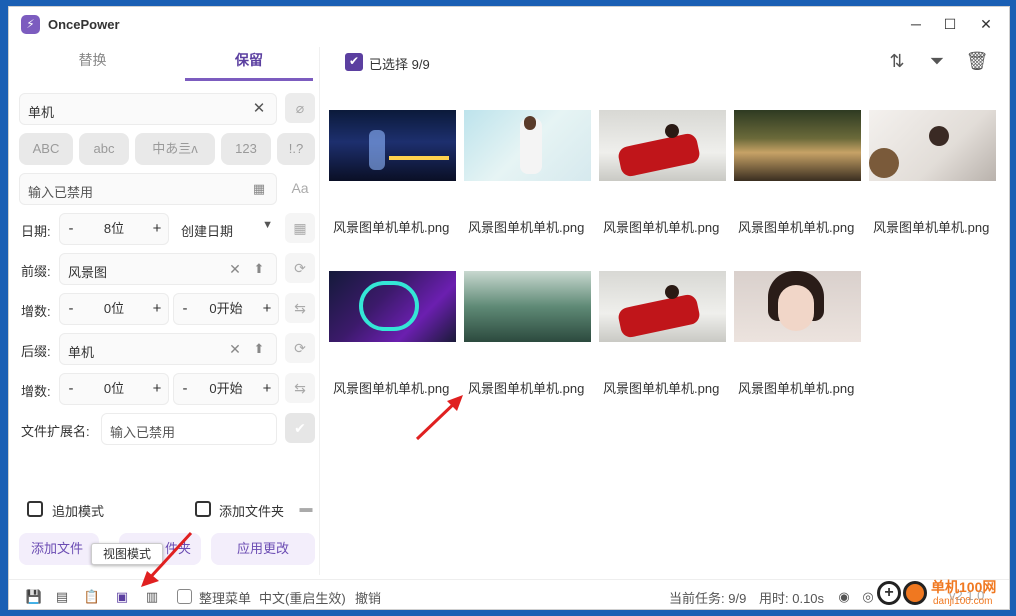 The image size is (1016, 616). Describe the element at coordinates (122, 597) in the screenshot. I see `image-view-icon: ▣` at that location.